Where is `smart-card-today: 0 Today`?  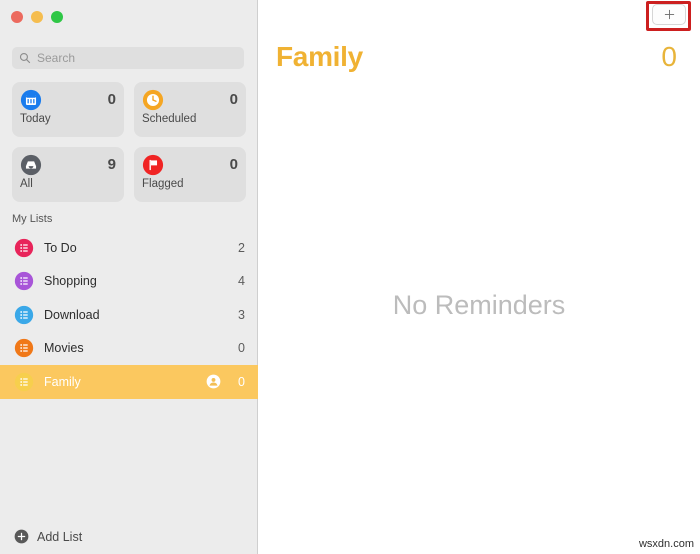 smart-card-today: 0 Today is located at coordinates (68, 109).